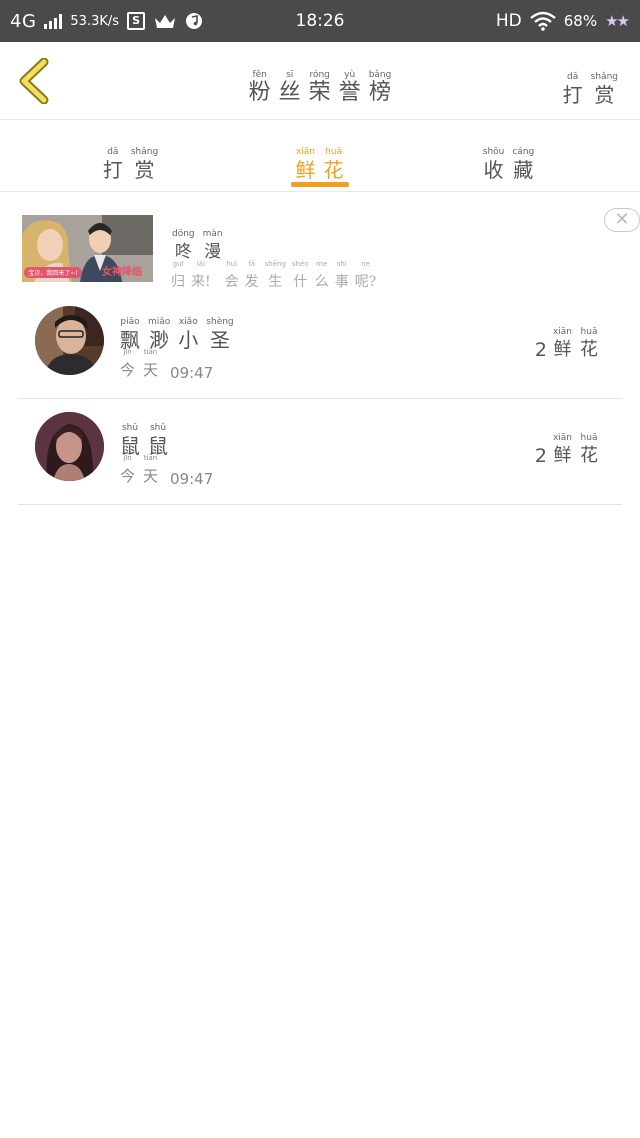  I want to click on tab-char: shōu 收, so click(493, 164).